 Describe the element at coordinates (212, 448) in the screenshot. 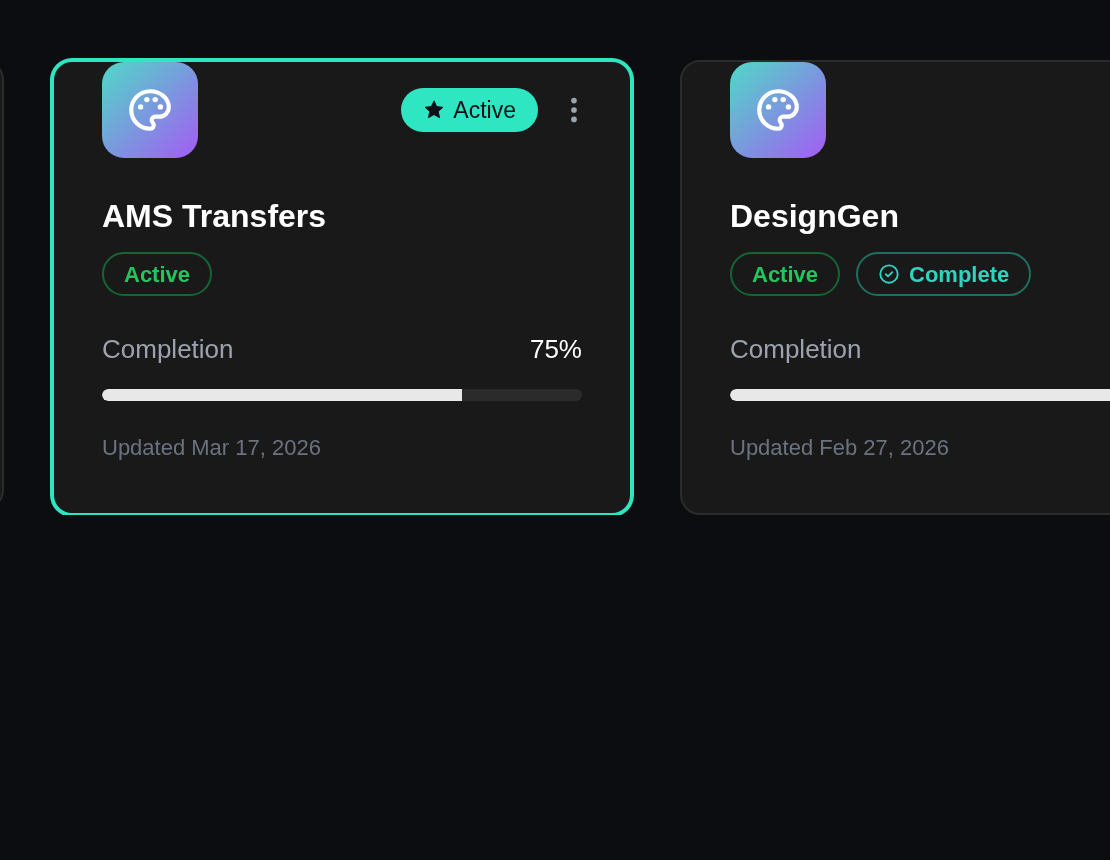

I see `updated-date: Updated Mar 17, 2026` at that location.